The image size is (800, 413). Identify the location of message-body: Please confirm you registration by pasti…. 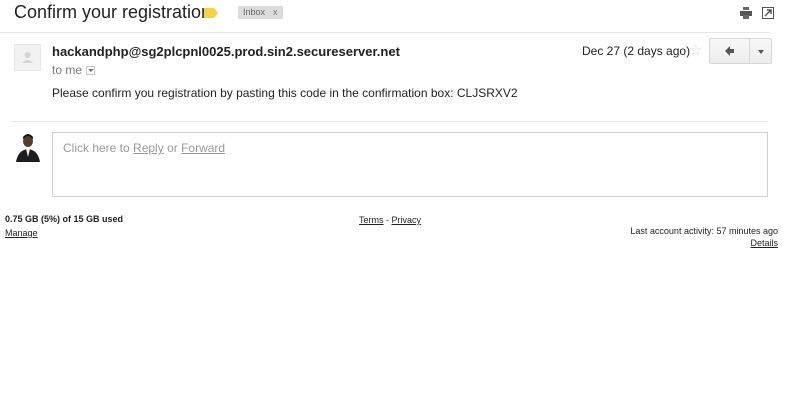
(285, 93).